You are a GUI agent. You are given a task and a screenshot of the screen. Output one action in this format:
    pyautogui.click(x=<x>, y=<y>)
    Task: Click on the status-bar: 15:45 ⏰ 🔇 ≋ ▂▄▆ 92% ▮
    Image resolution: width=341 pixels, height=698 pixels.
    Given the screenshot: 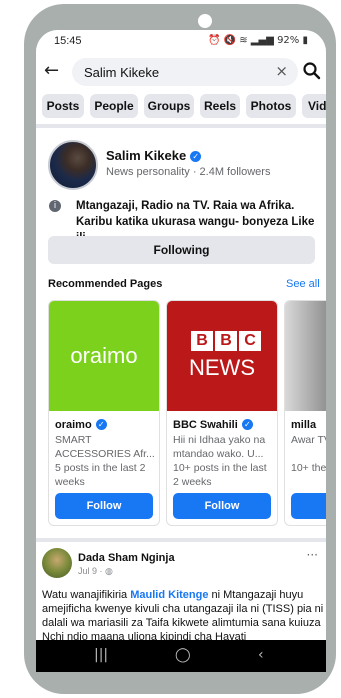 What is the action you would take?
    pyautogui.click(x=181, y=41)
    